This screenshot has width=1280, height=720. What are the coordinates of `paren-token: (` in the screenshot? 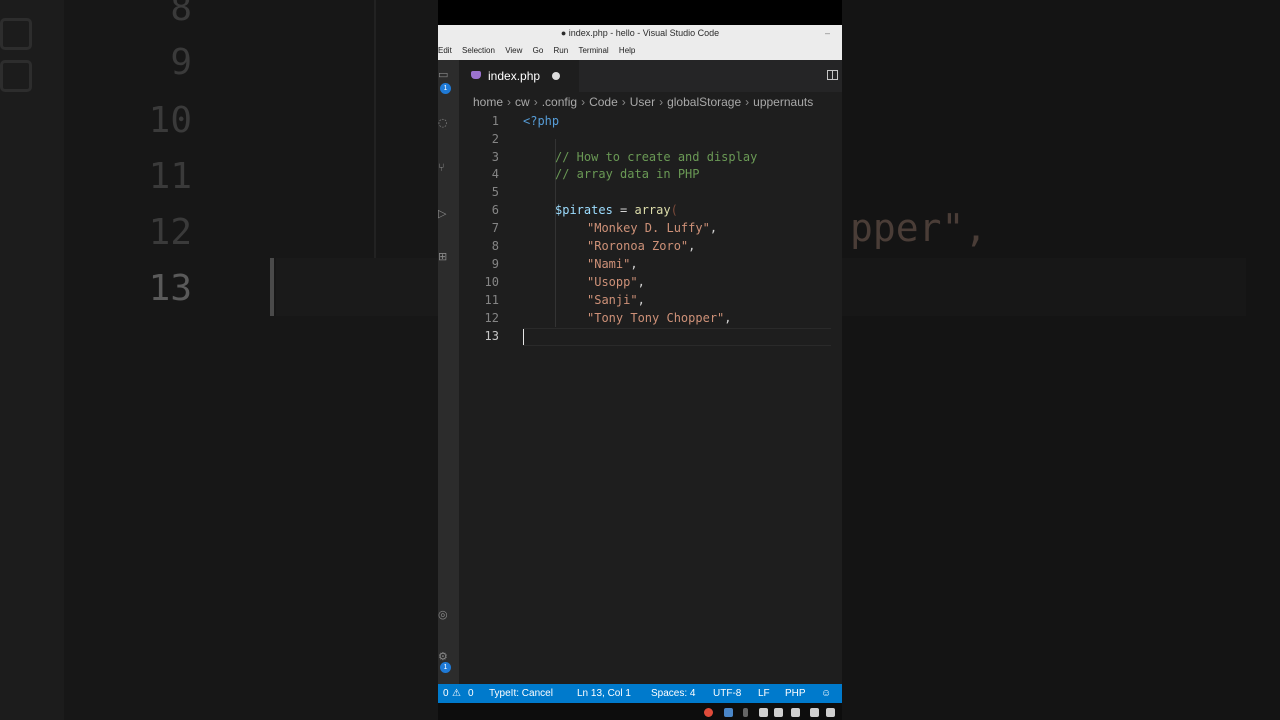 It's located at (674, 210).